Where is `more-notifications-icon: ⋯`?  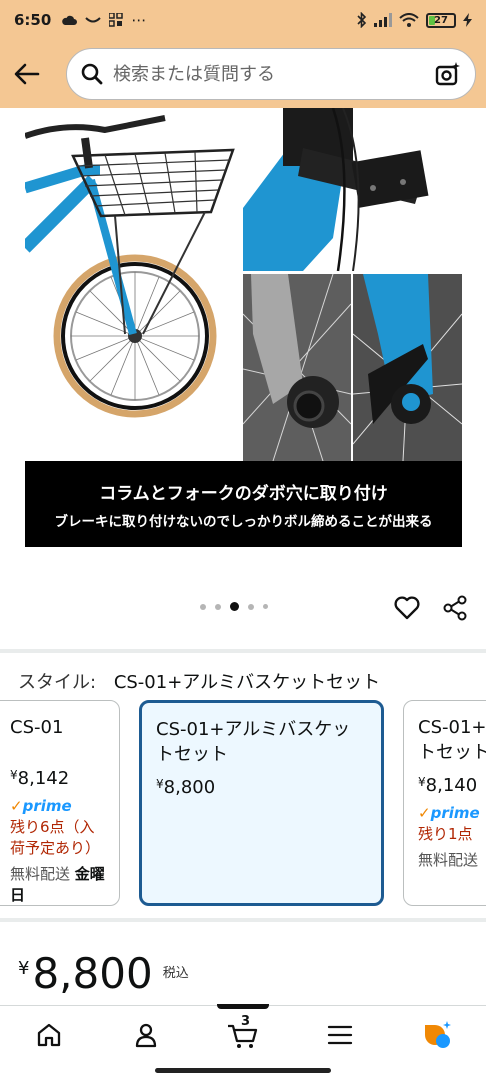 more-notifications-icon: ⋯ is located at coordinates (139, 20).